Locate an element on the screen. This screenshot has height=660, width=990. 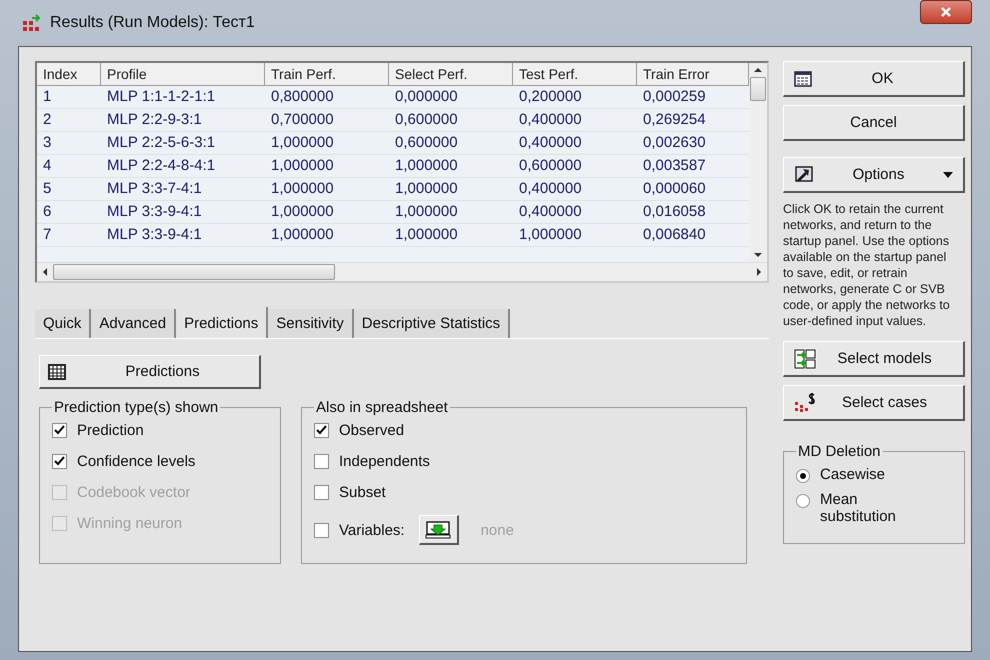
cancel-button: Cancel is located at coordinates (874, 123).